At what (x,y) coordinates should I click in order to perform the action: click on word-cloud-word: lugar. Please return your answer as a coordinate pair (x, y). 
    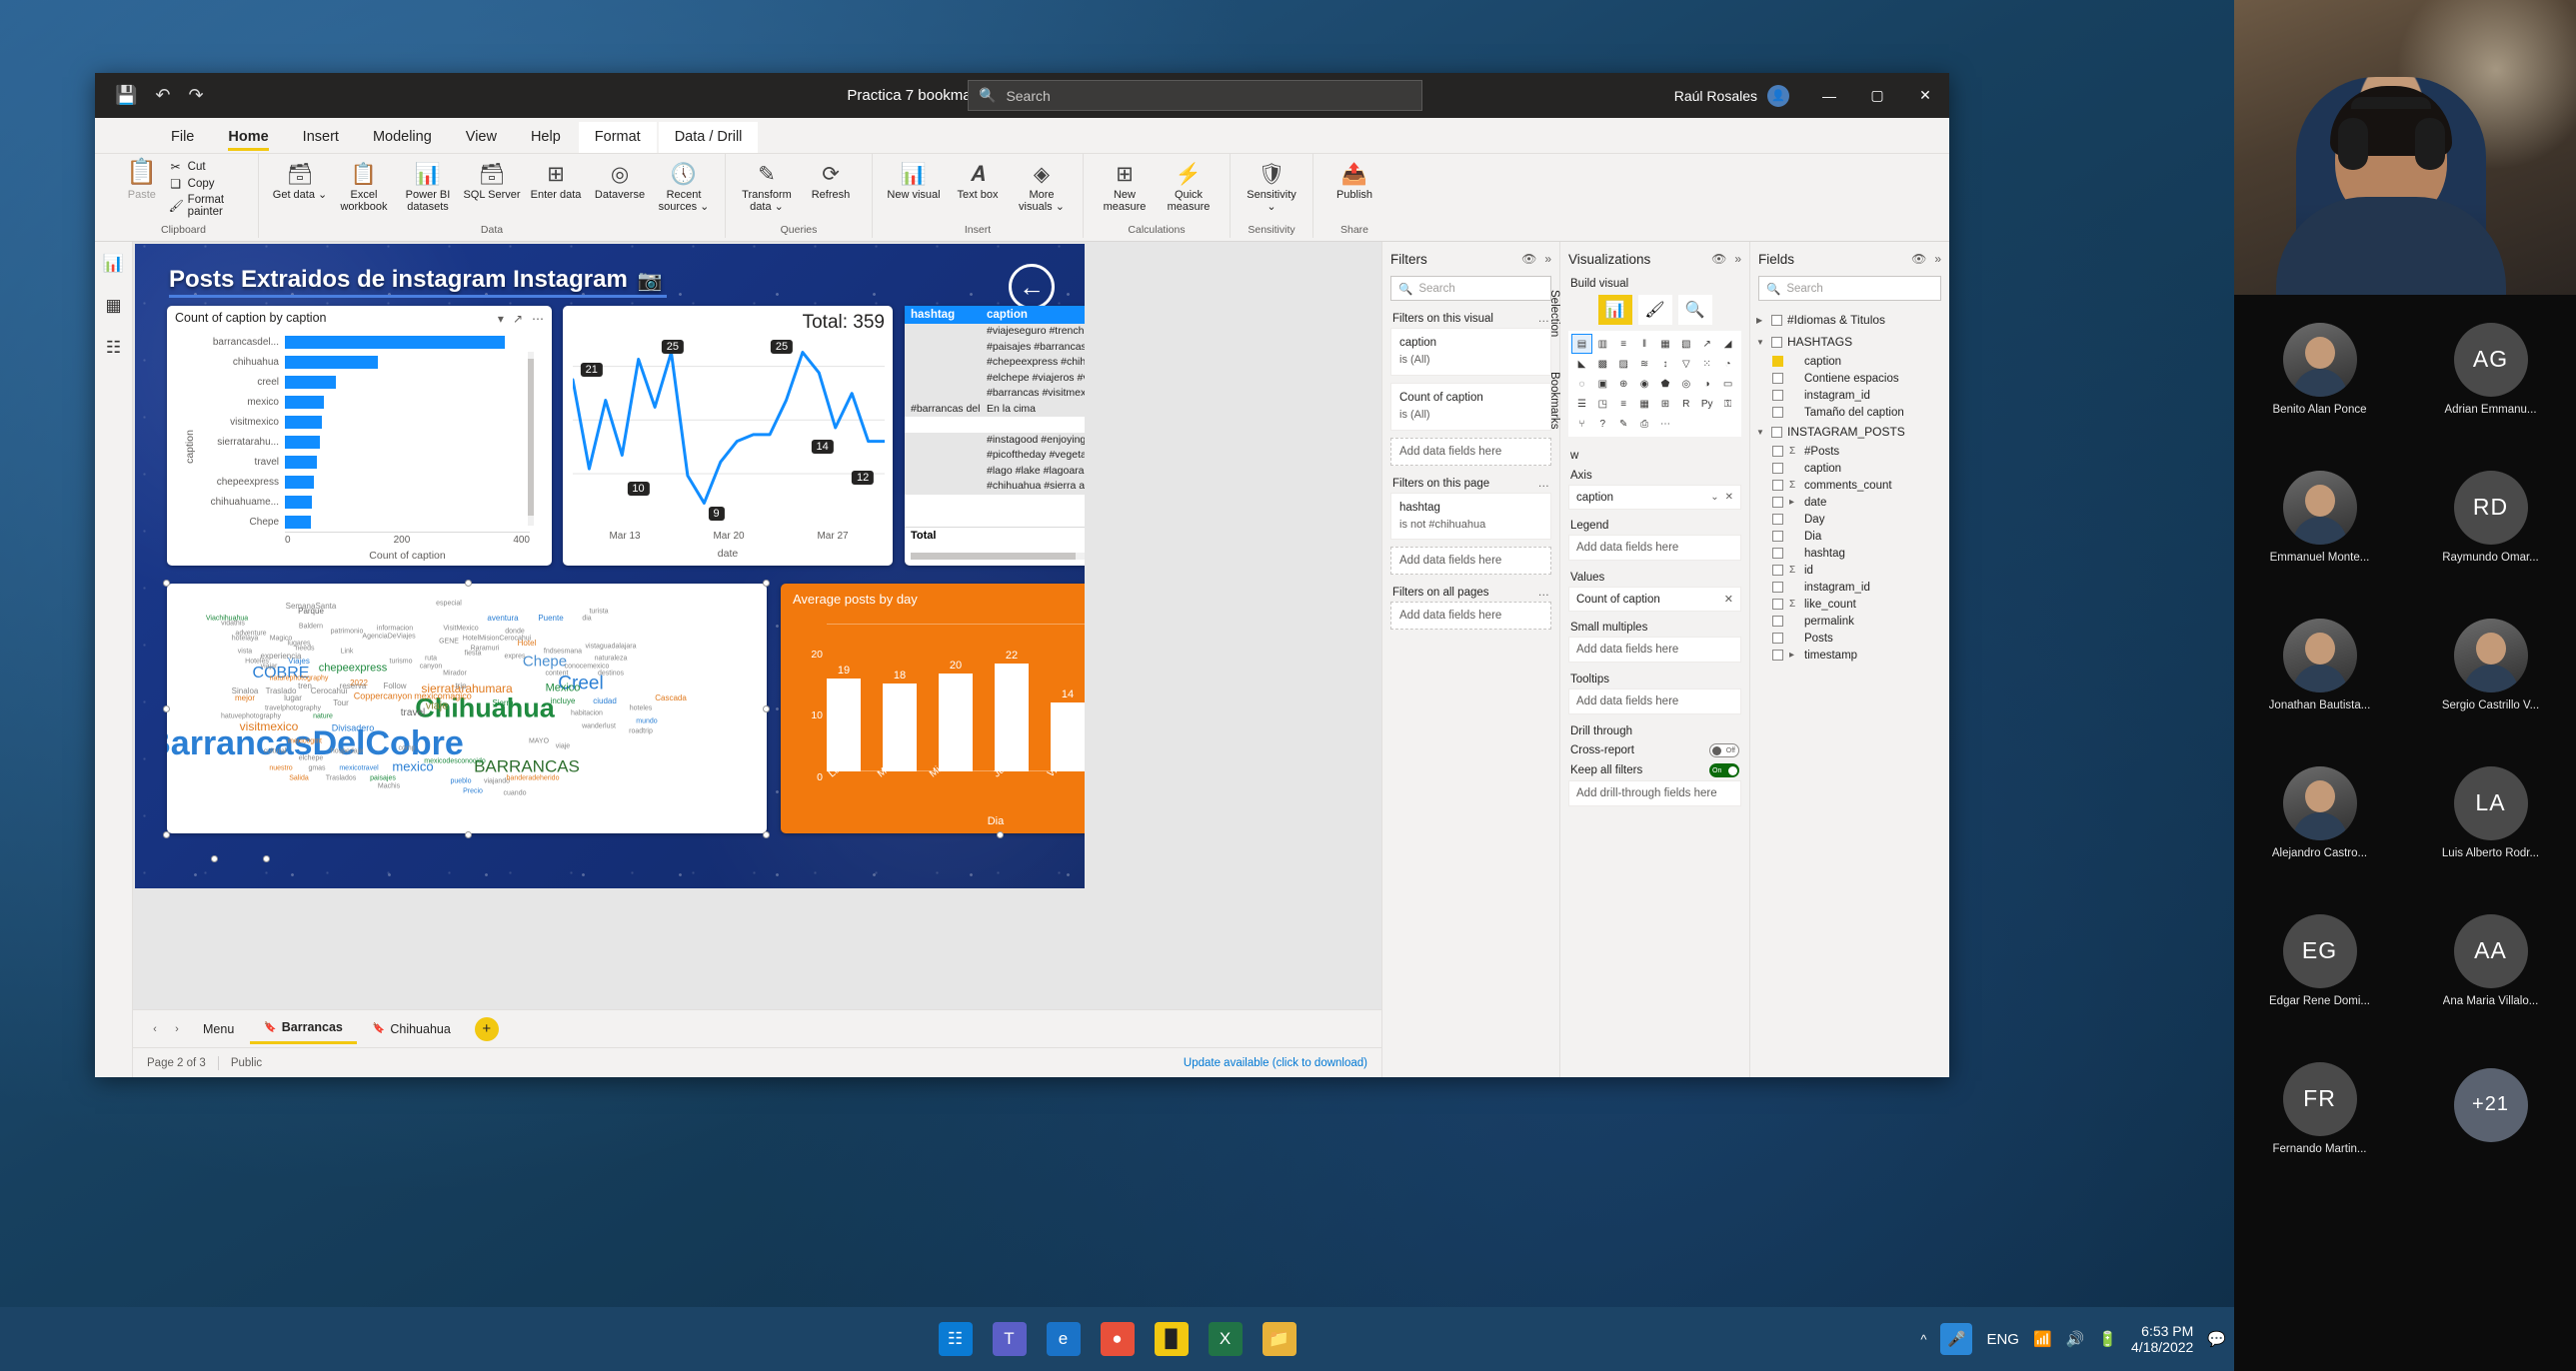
    Looking at the image, I should click on (293, 698).